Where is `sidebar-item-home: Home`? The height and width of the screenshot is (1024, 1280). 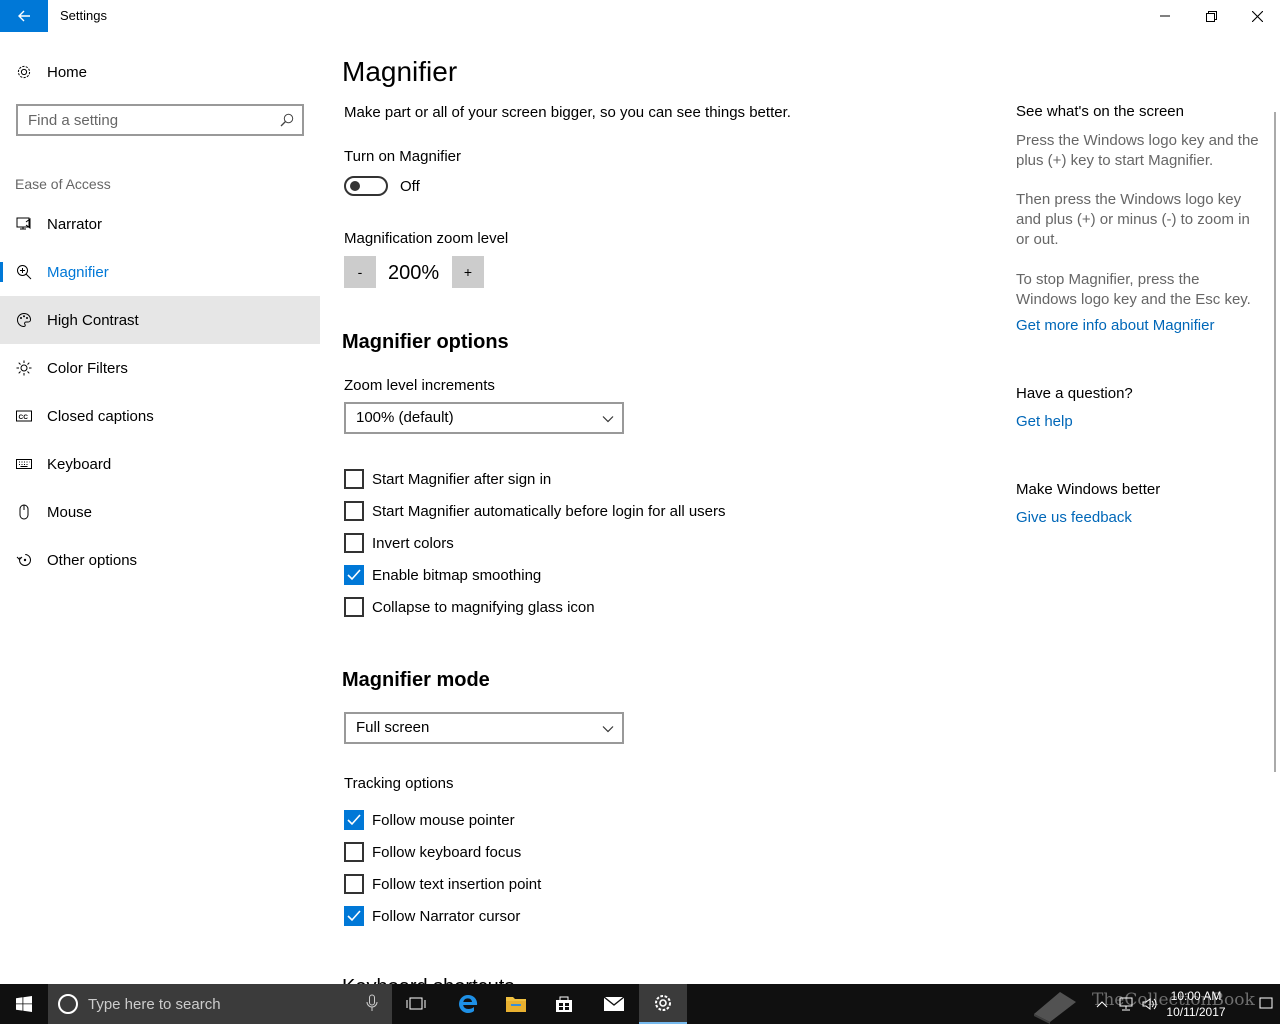
sidebar-item-home: Home is located at coordinates (160, 72).